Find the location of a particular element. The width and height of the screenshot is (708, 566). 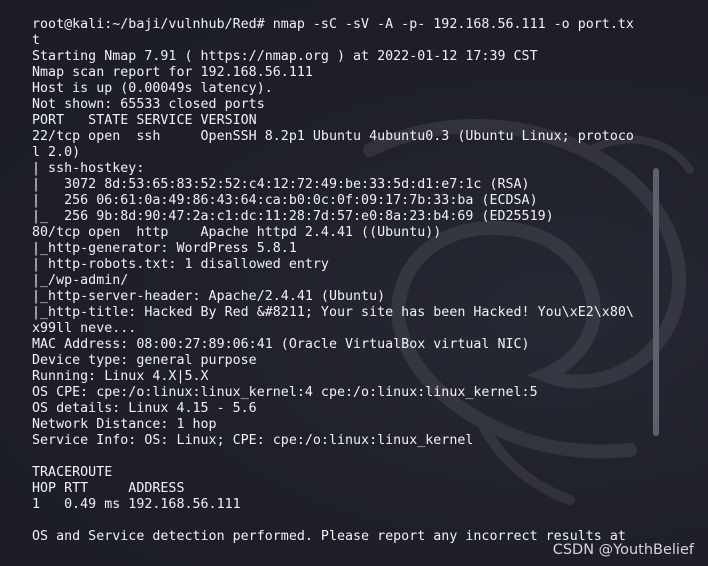

terminal-line: Network Distance: 1 hop is located at coordinates (124, 424).